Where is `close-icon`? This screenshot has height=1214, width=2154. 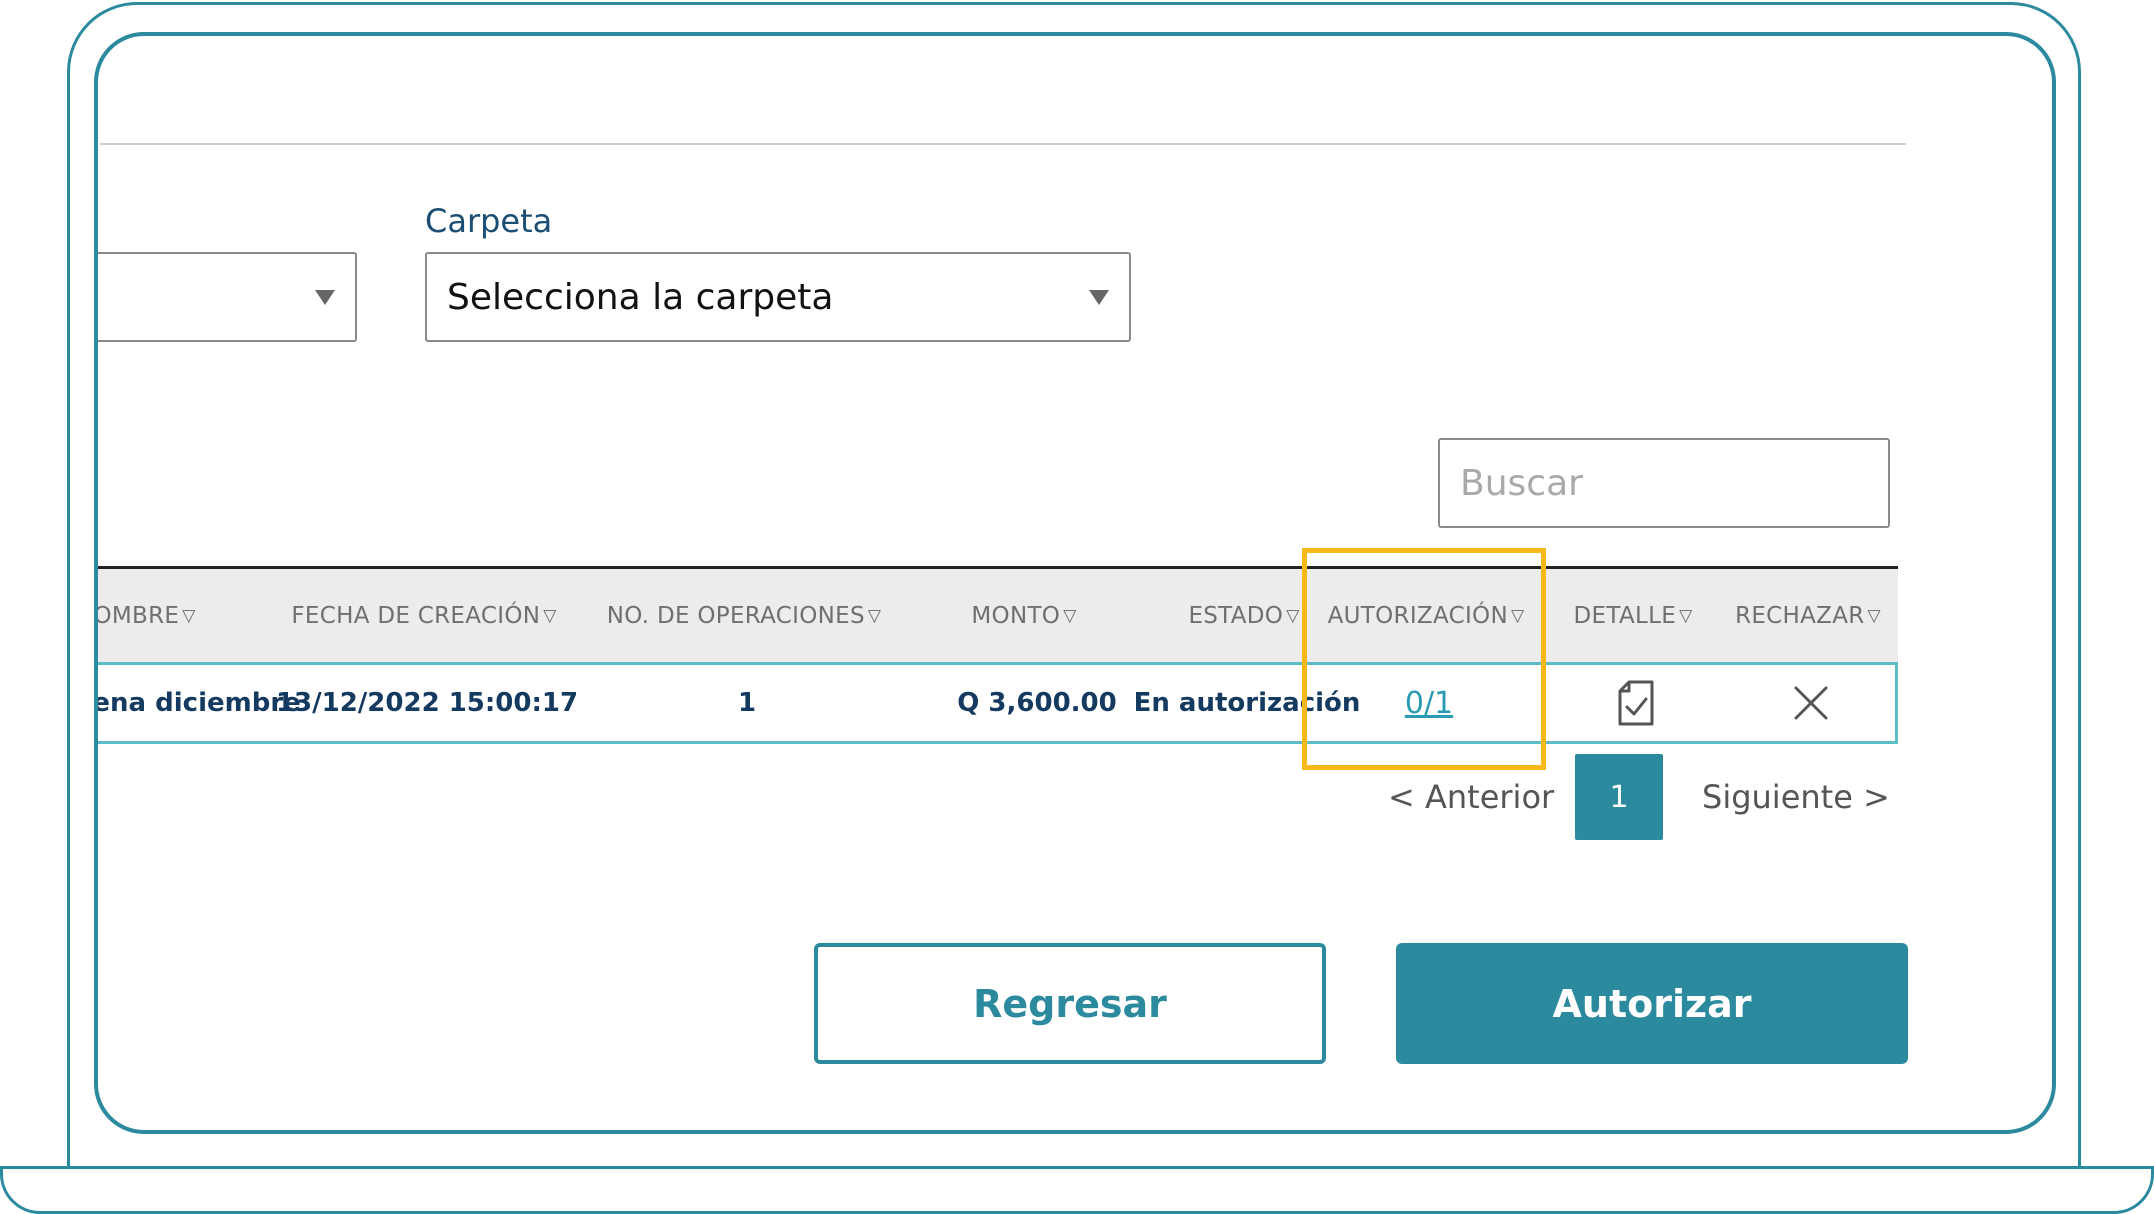
close-icon is located at coordinates (1811, 703).